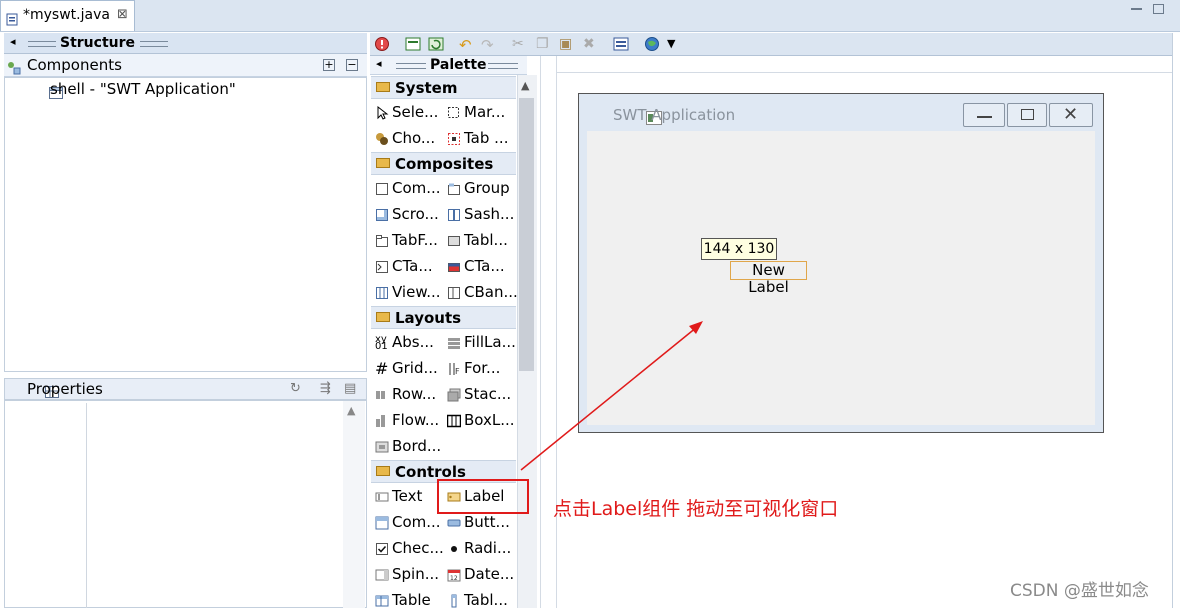  Describe the element at coordinates (696, 509) in the screenshot. I see `annotation-text: 点击Label组件 拖动至可视化窗口` at that location.